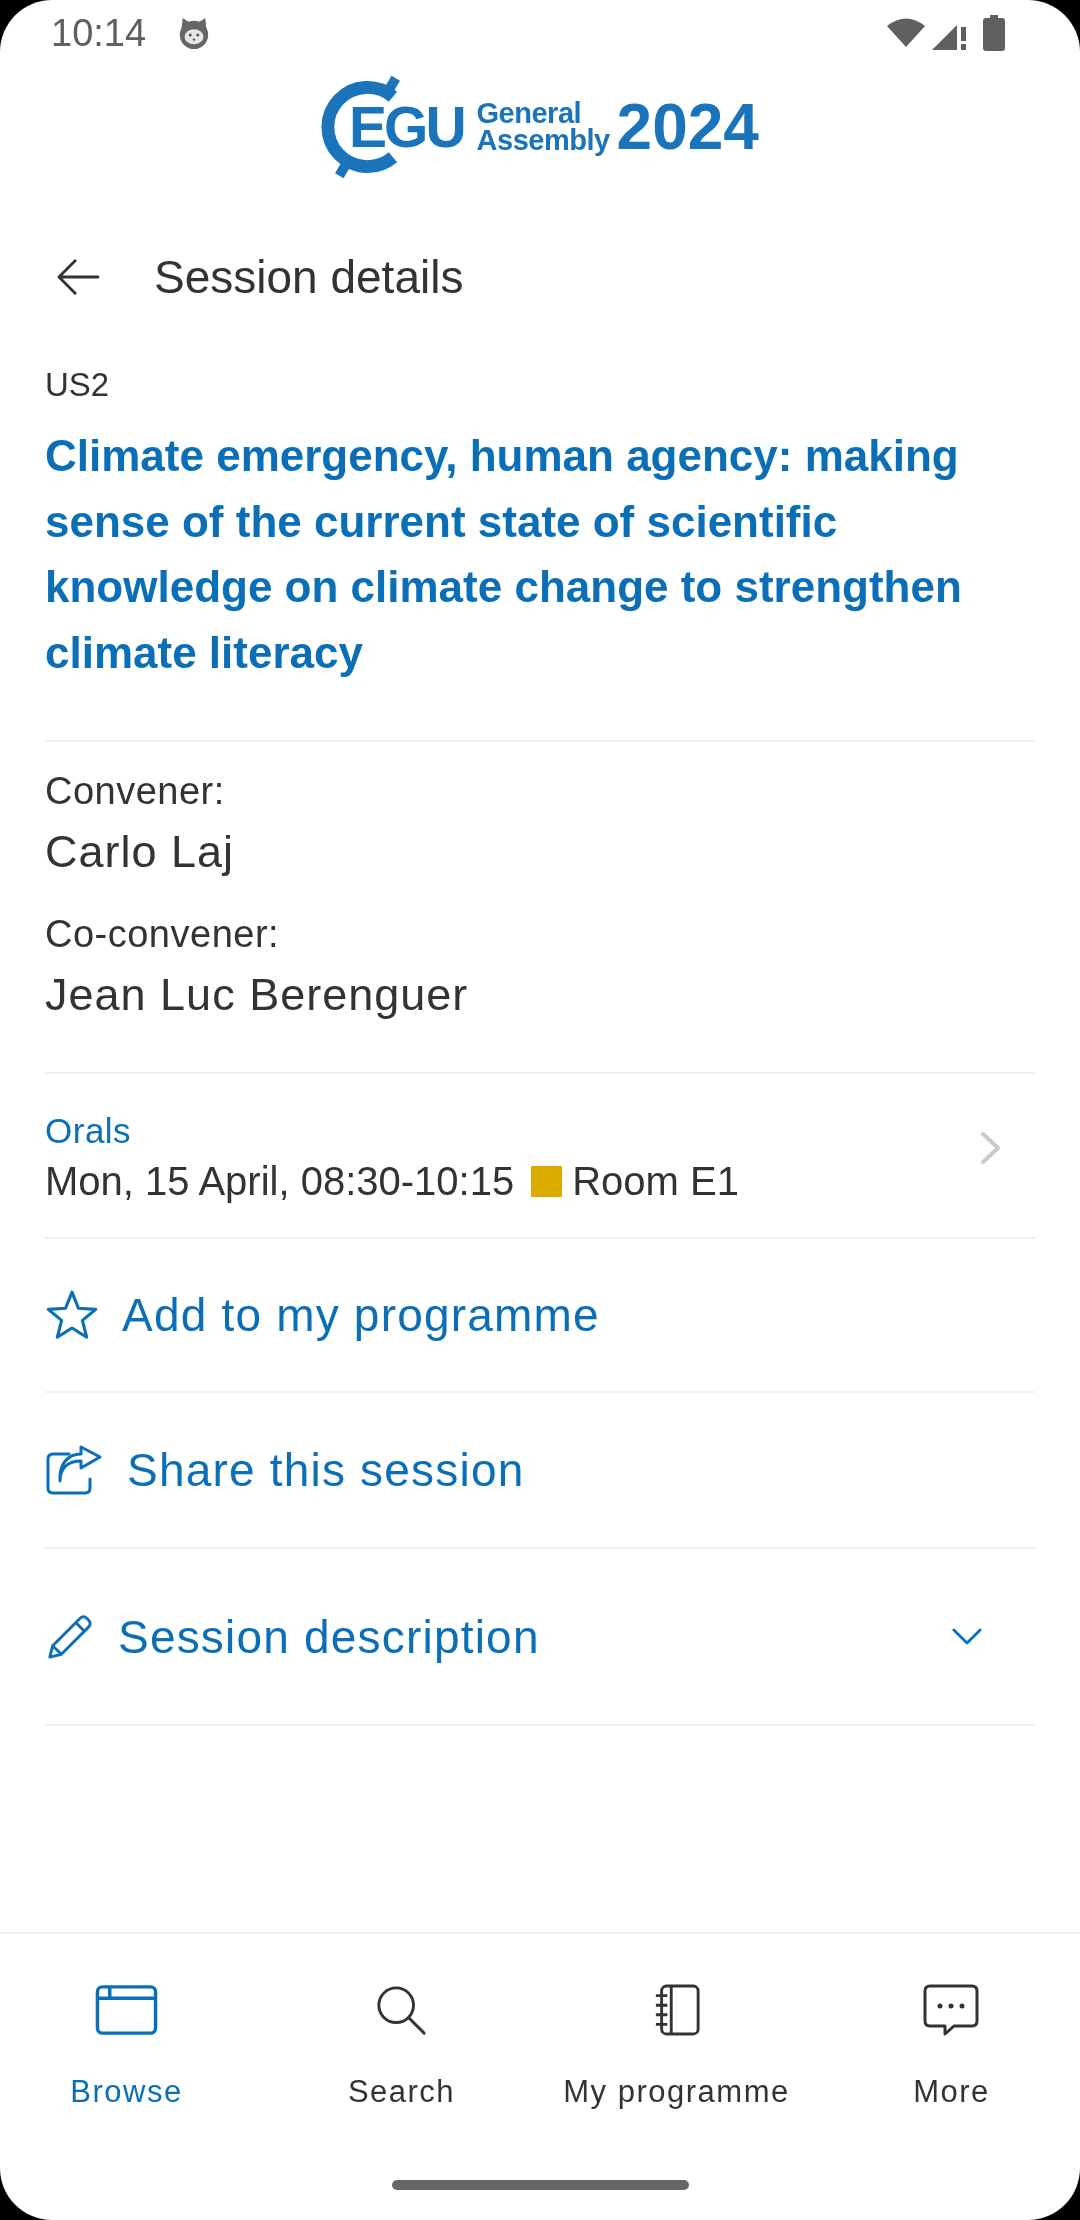 The image size is (1080, 2220). Describe the element at coordinates (543, 127) in the screenshot. I see `logo-subtitle: General Assembly` at that location.